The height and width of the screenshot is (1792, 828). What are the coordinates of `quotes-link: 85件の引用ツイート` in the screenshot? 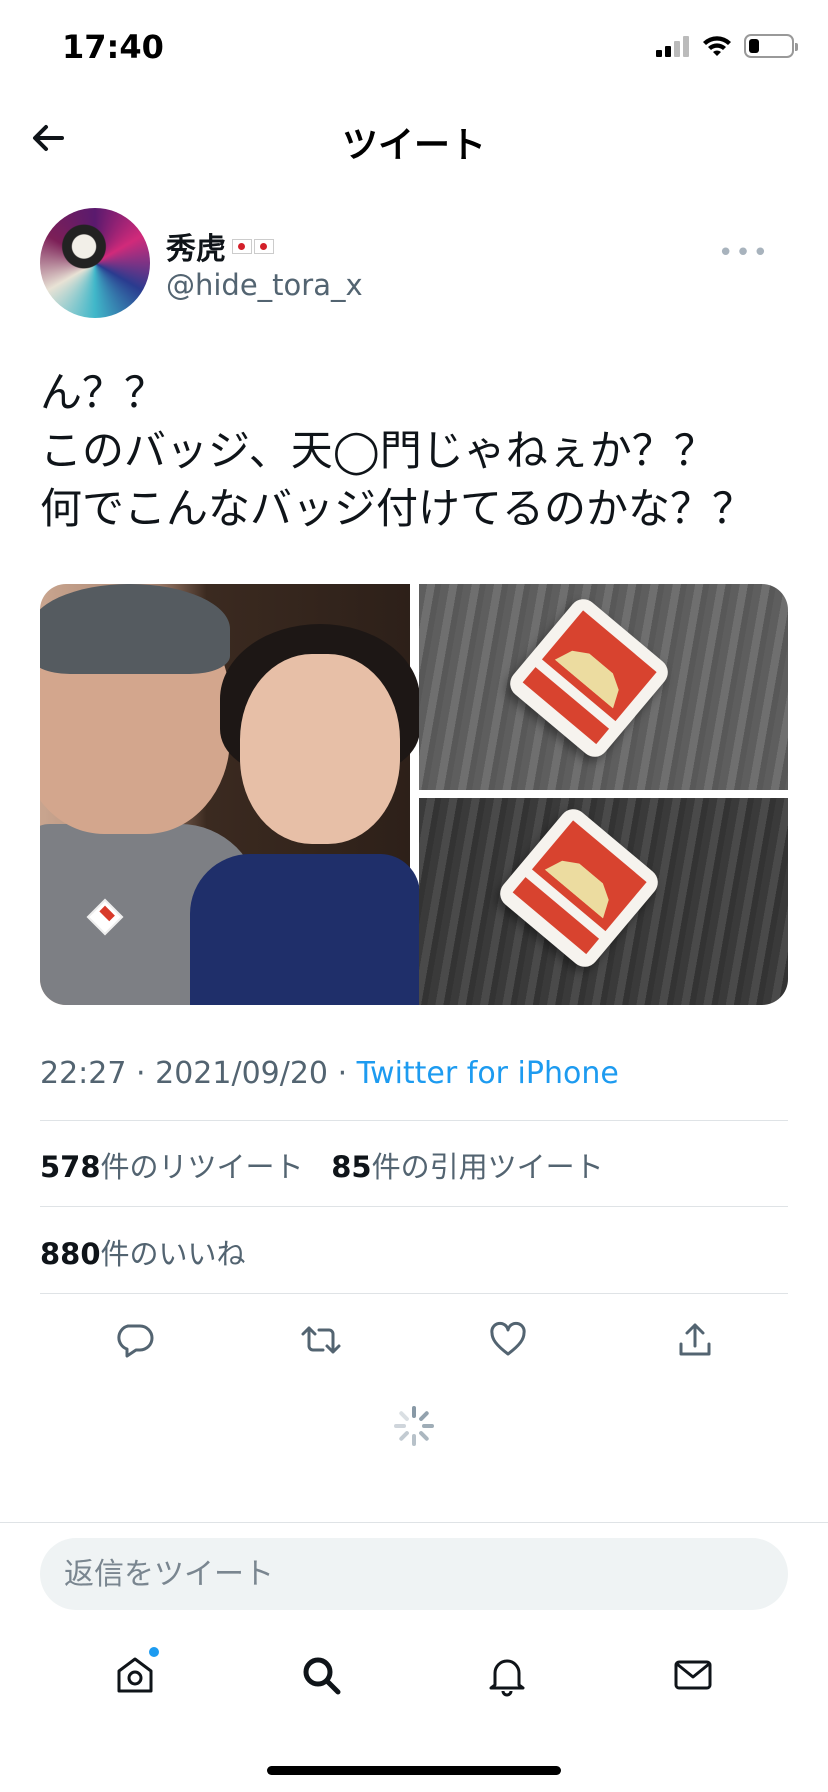 It's located at (467, 1167).